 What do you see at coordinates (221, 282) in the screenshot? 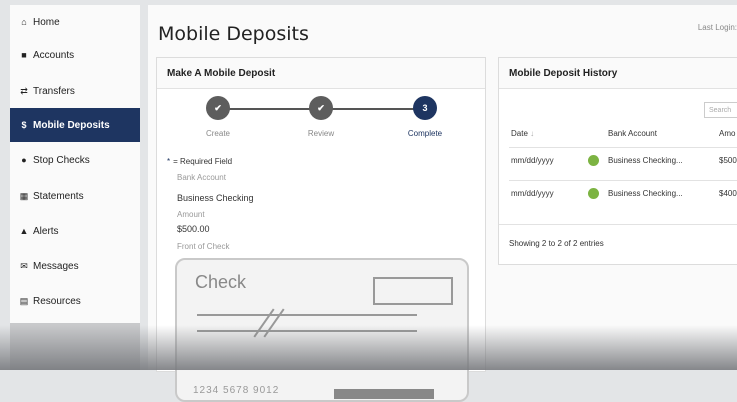
I see `check-image-title: Check` at bounding box center [221, 282].